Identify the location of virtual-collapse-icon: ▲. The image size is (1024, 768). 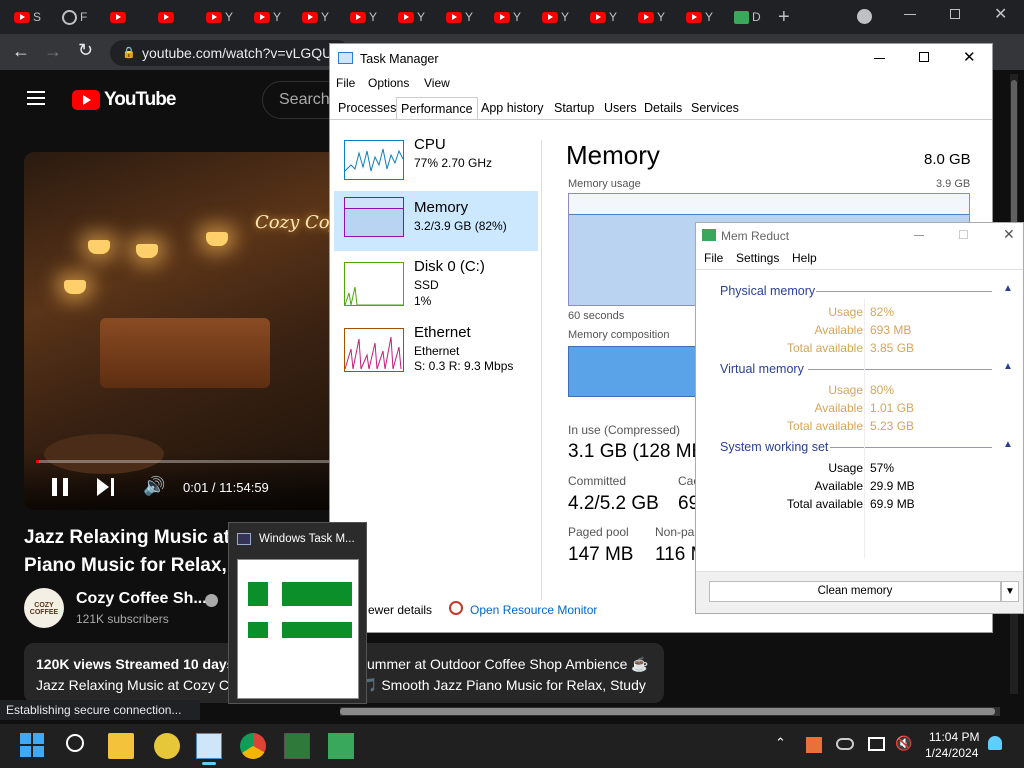
(1008, 366).